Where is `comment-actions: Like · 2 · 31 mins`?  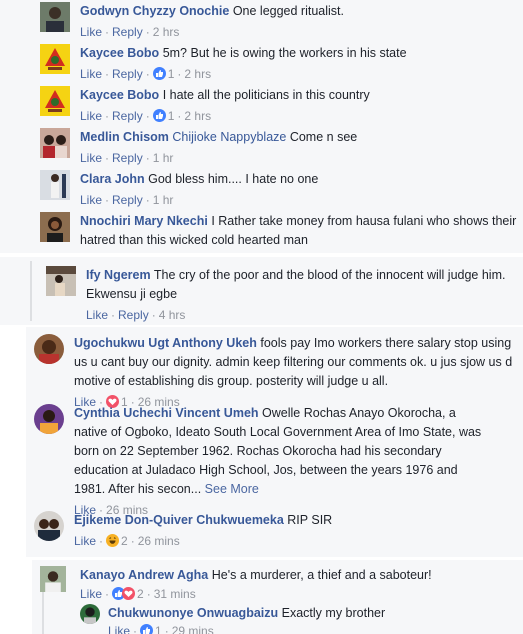
comment-actions: Like · 2 · 31 mins is located at coordinates (138, 594).